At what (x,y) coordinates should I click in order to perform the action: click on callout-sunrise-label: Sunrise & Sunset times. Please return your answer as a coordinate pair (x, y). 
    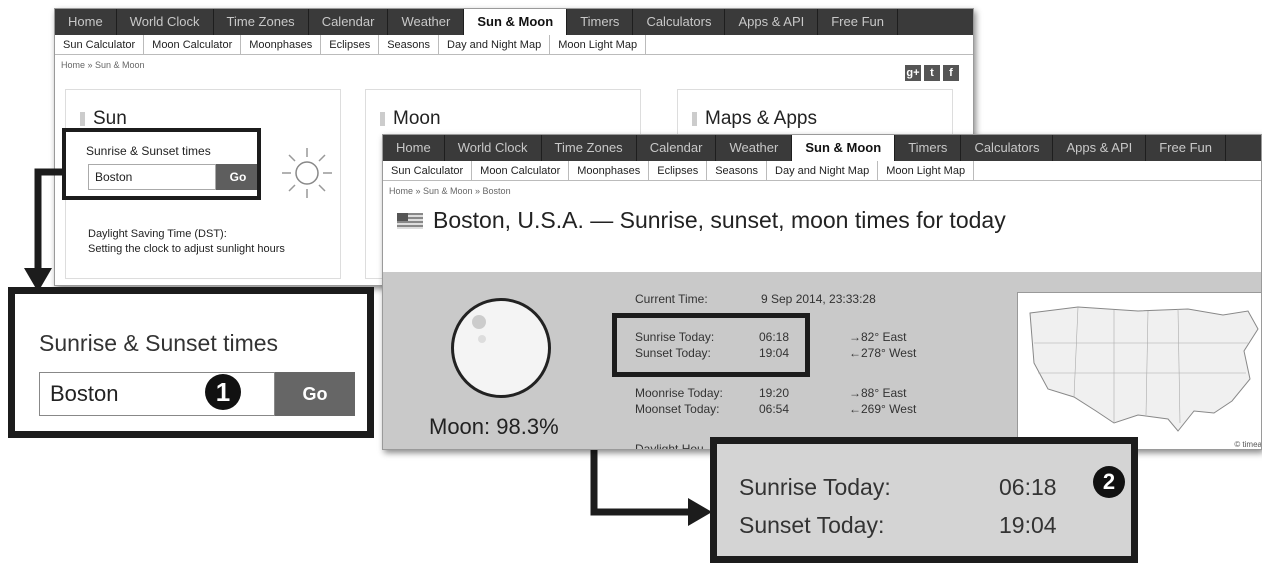
    Looking at the image, I should click on (159, 343).